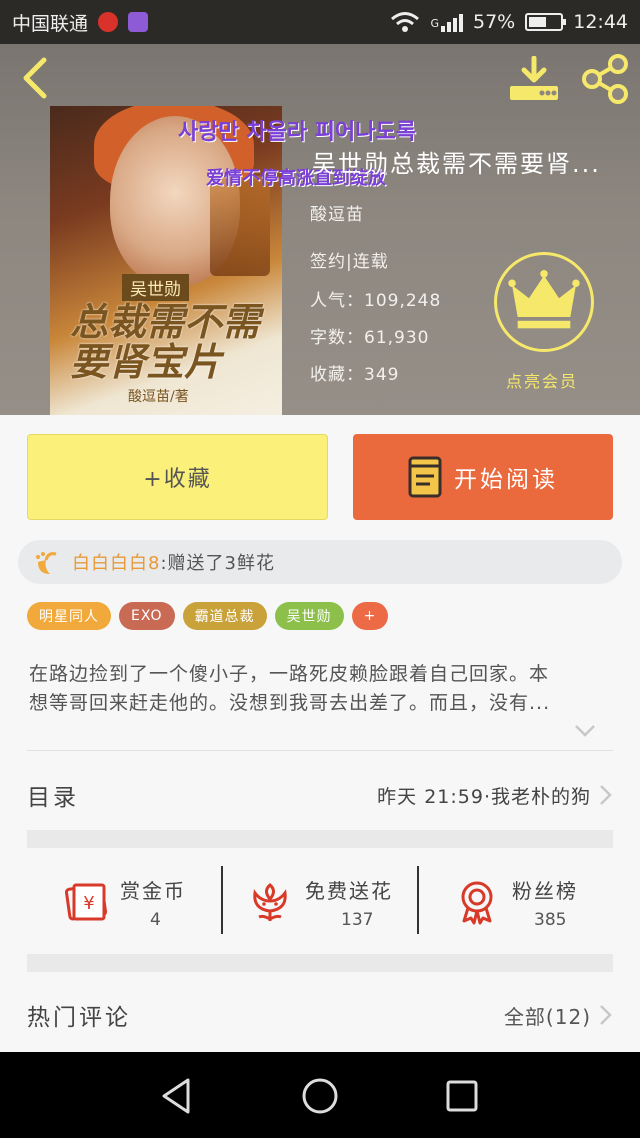 This screenshot has width=640, height=1138. What do you see at coordinates (405, 22) in the screenshot?
I see `wifi-icon` at bounding box center [405, 22].